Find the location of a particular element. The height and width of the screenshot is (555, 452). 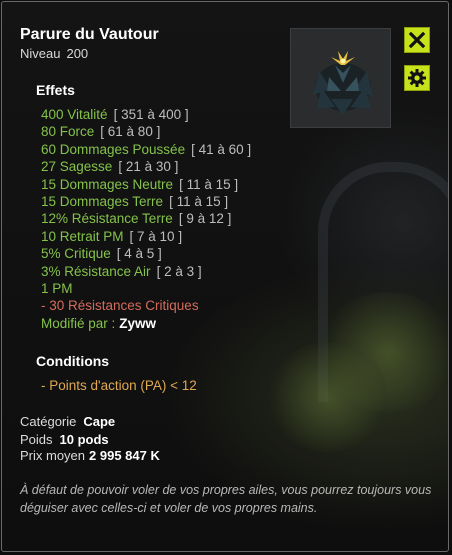

modifier-name: Zyww is located at coordinates (138, 323).